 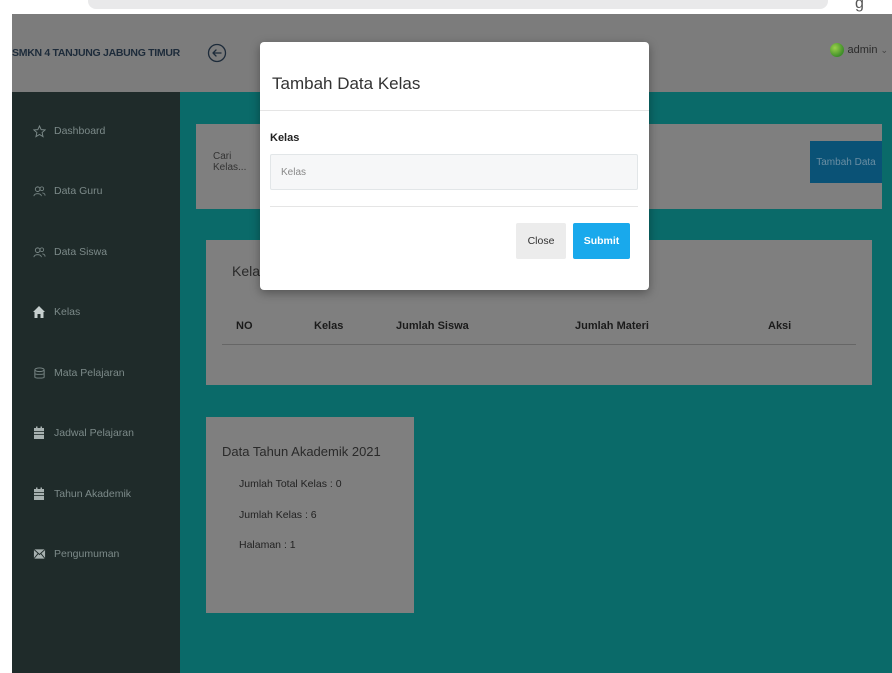 I want to click on sidebar-item-label: Jadwal Pelajaran, so click(x=94, y=433).